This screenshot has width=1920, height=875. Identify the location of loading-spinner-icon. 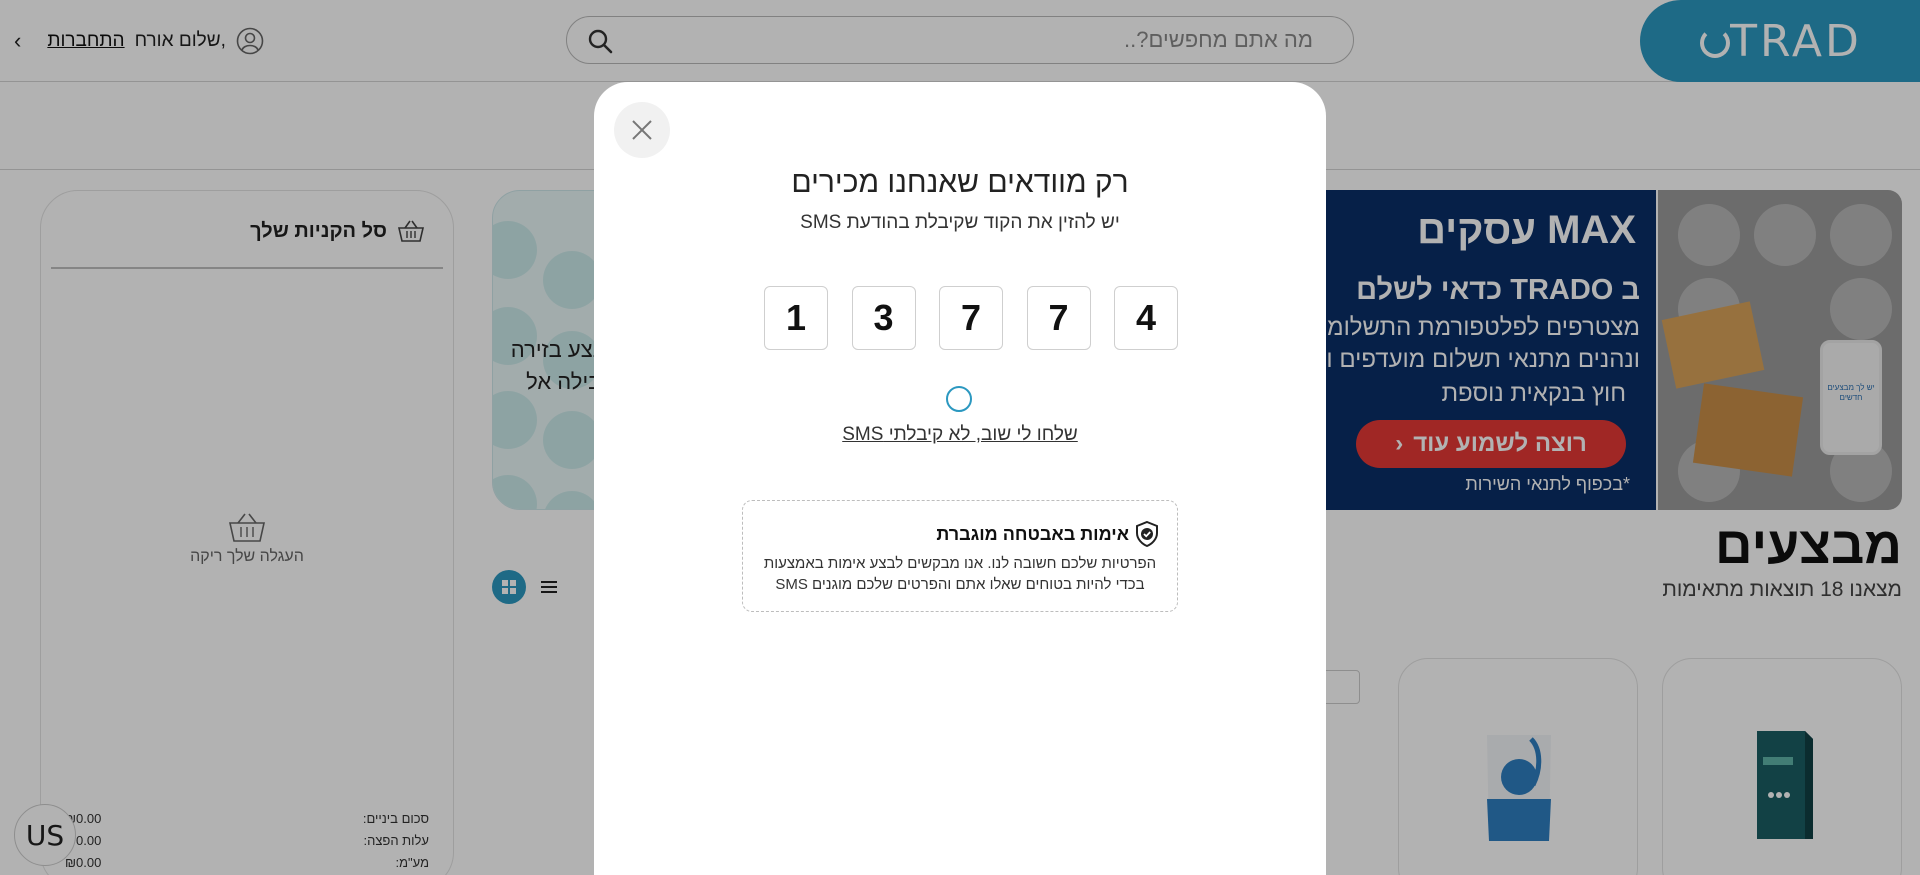
(959, 399).